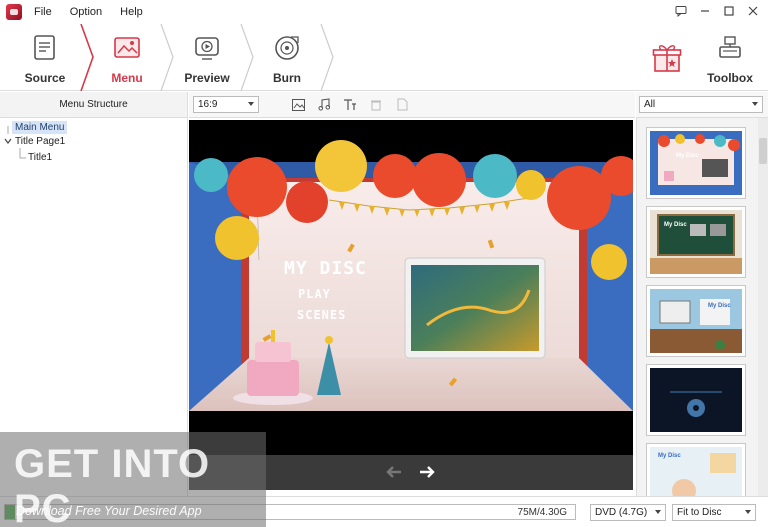 This screenshot has width=768, height=527. Describe the element at coordinates (384, 57) in the screenshot. I see `workflow-toolbar: Source Menu Preview Burn Toolbox` at that location.